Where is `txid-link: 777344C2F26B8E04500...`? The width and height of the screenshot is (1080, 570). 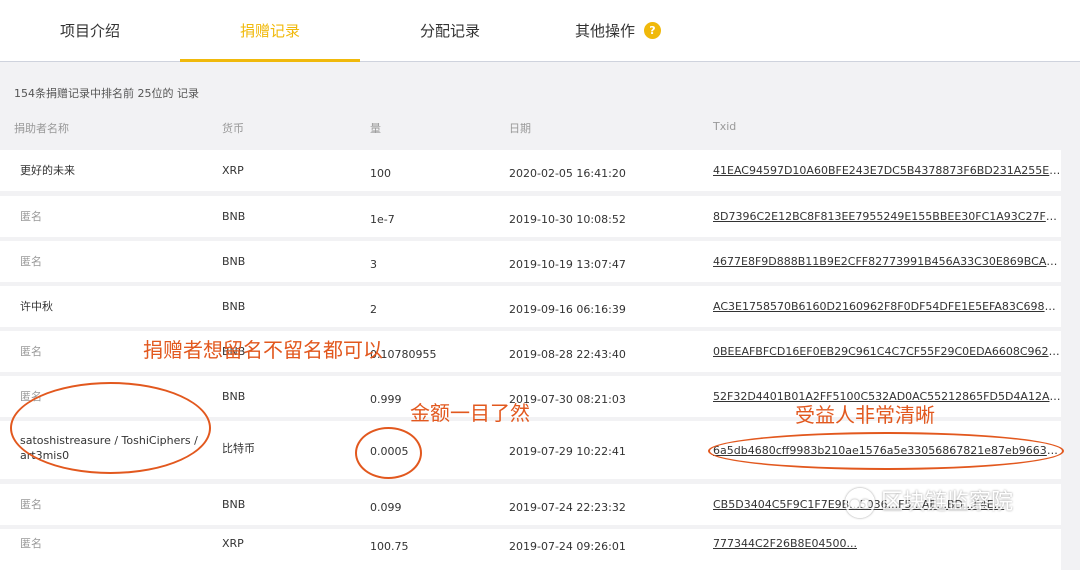 txid-link: 777344C2F26B8E04500... is located at coordinates (887, 543).